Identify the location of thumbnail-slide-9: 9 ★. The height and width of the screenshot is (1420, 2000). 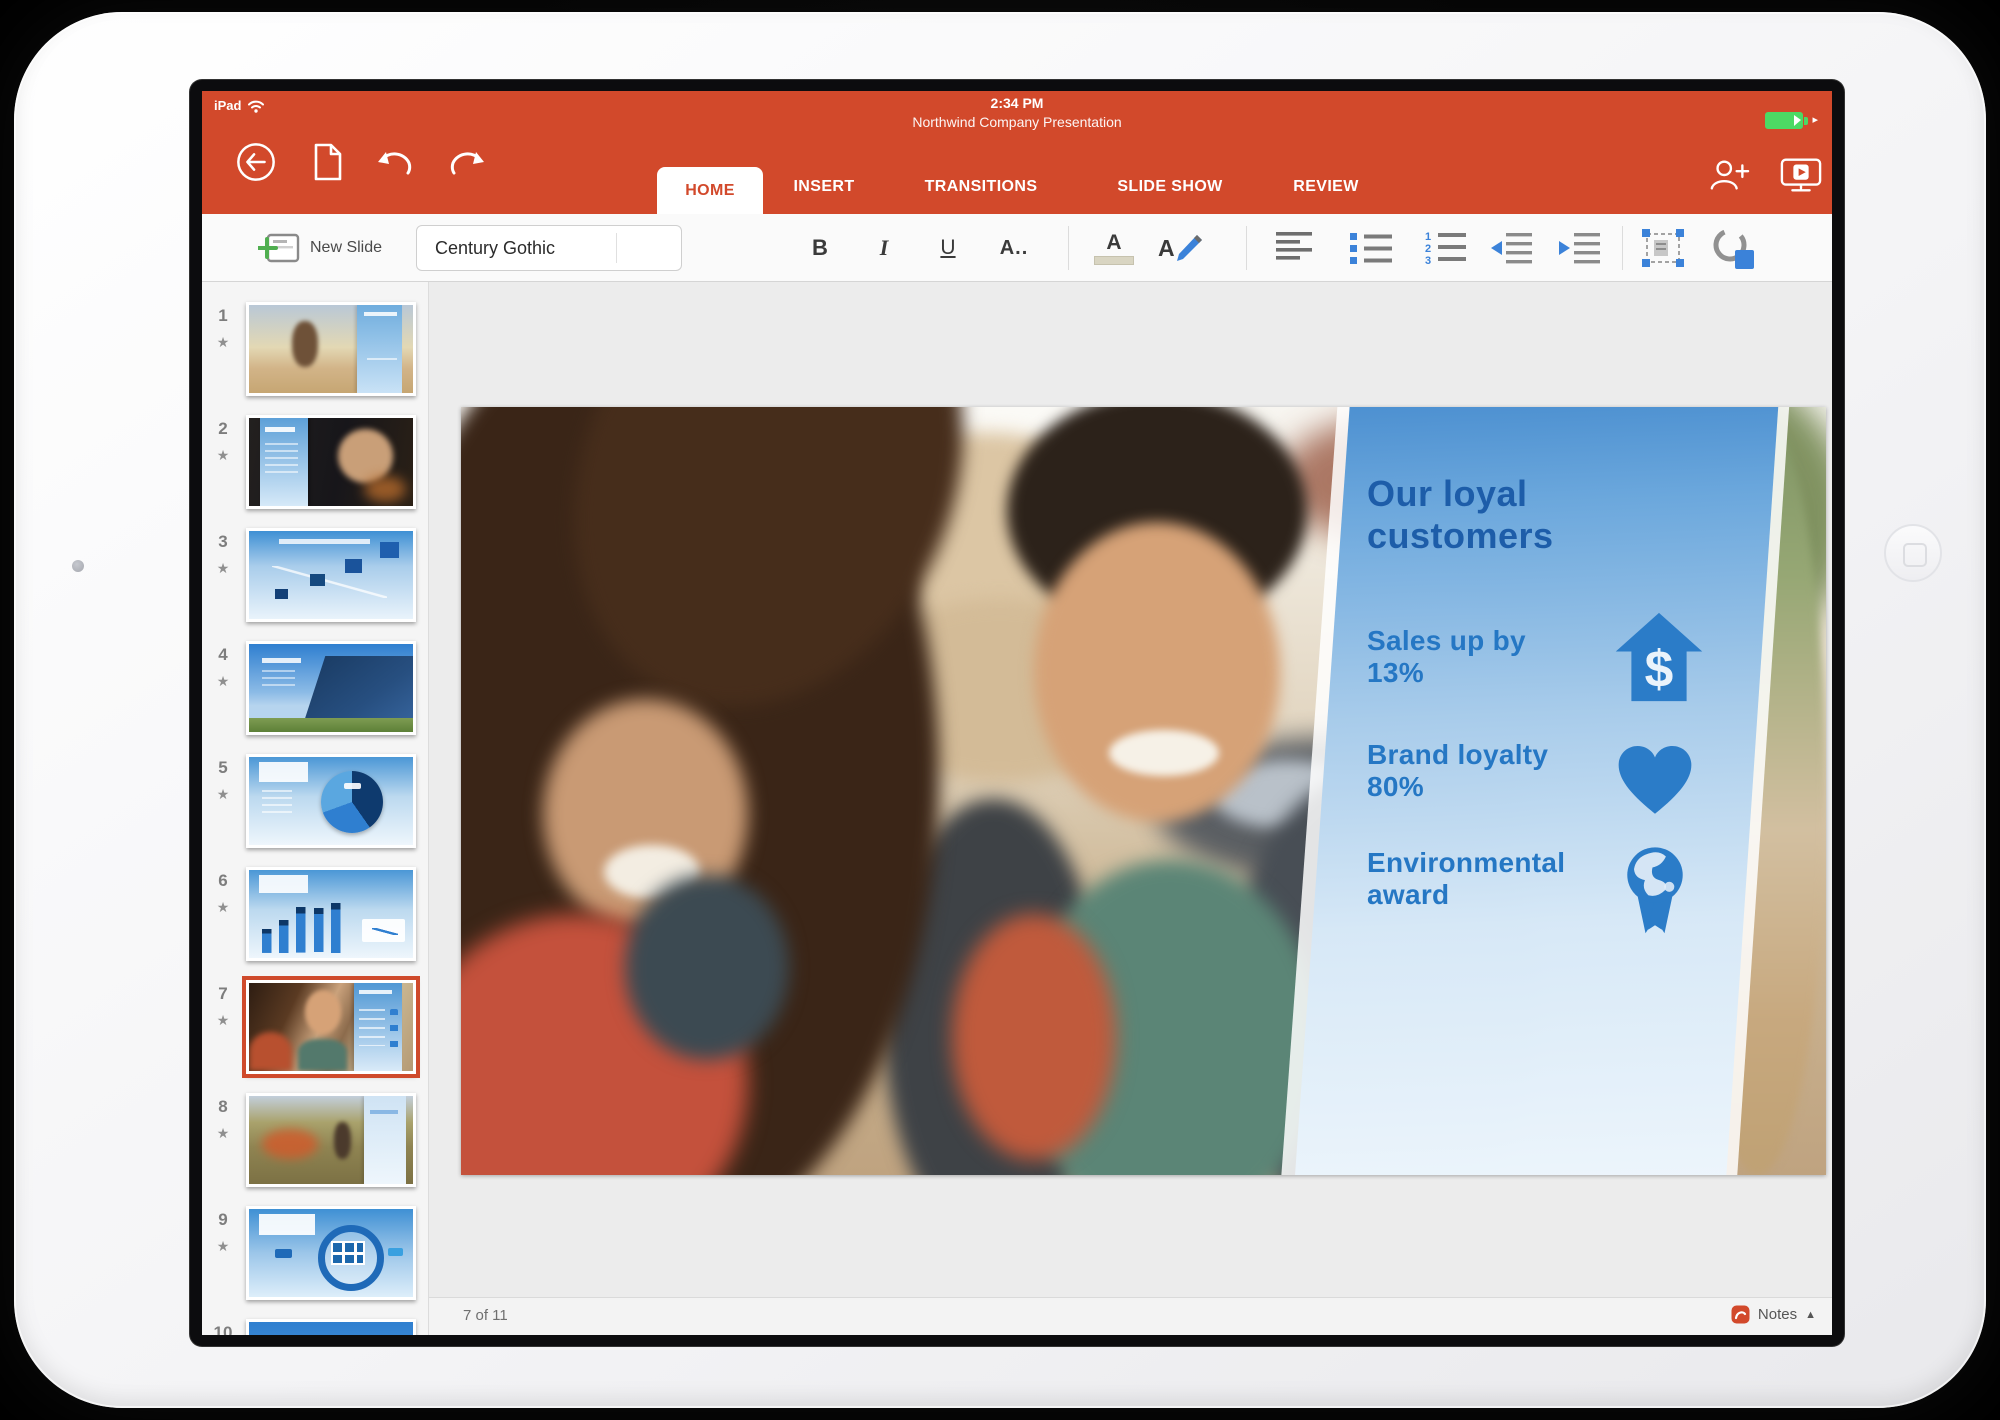
(315, 1253).